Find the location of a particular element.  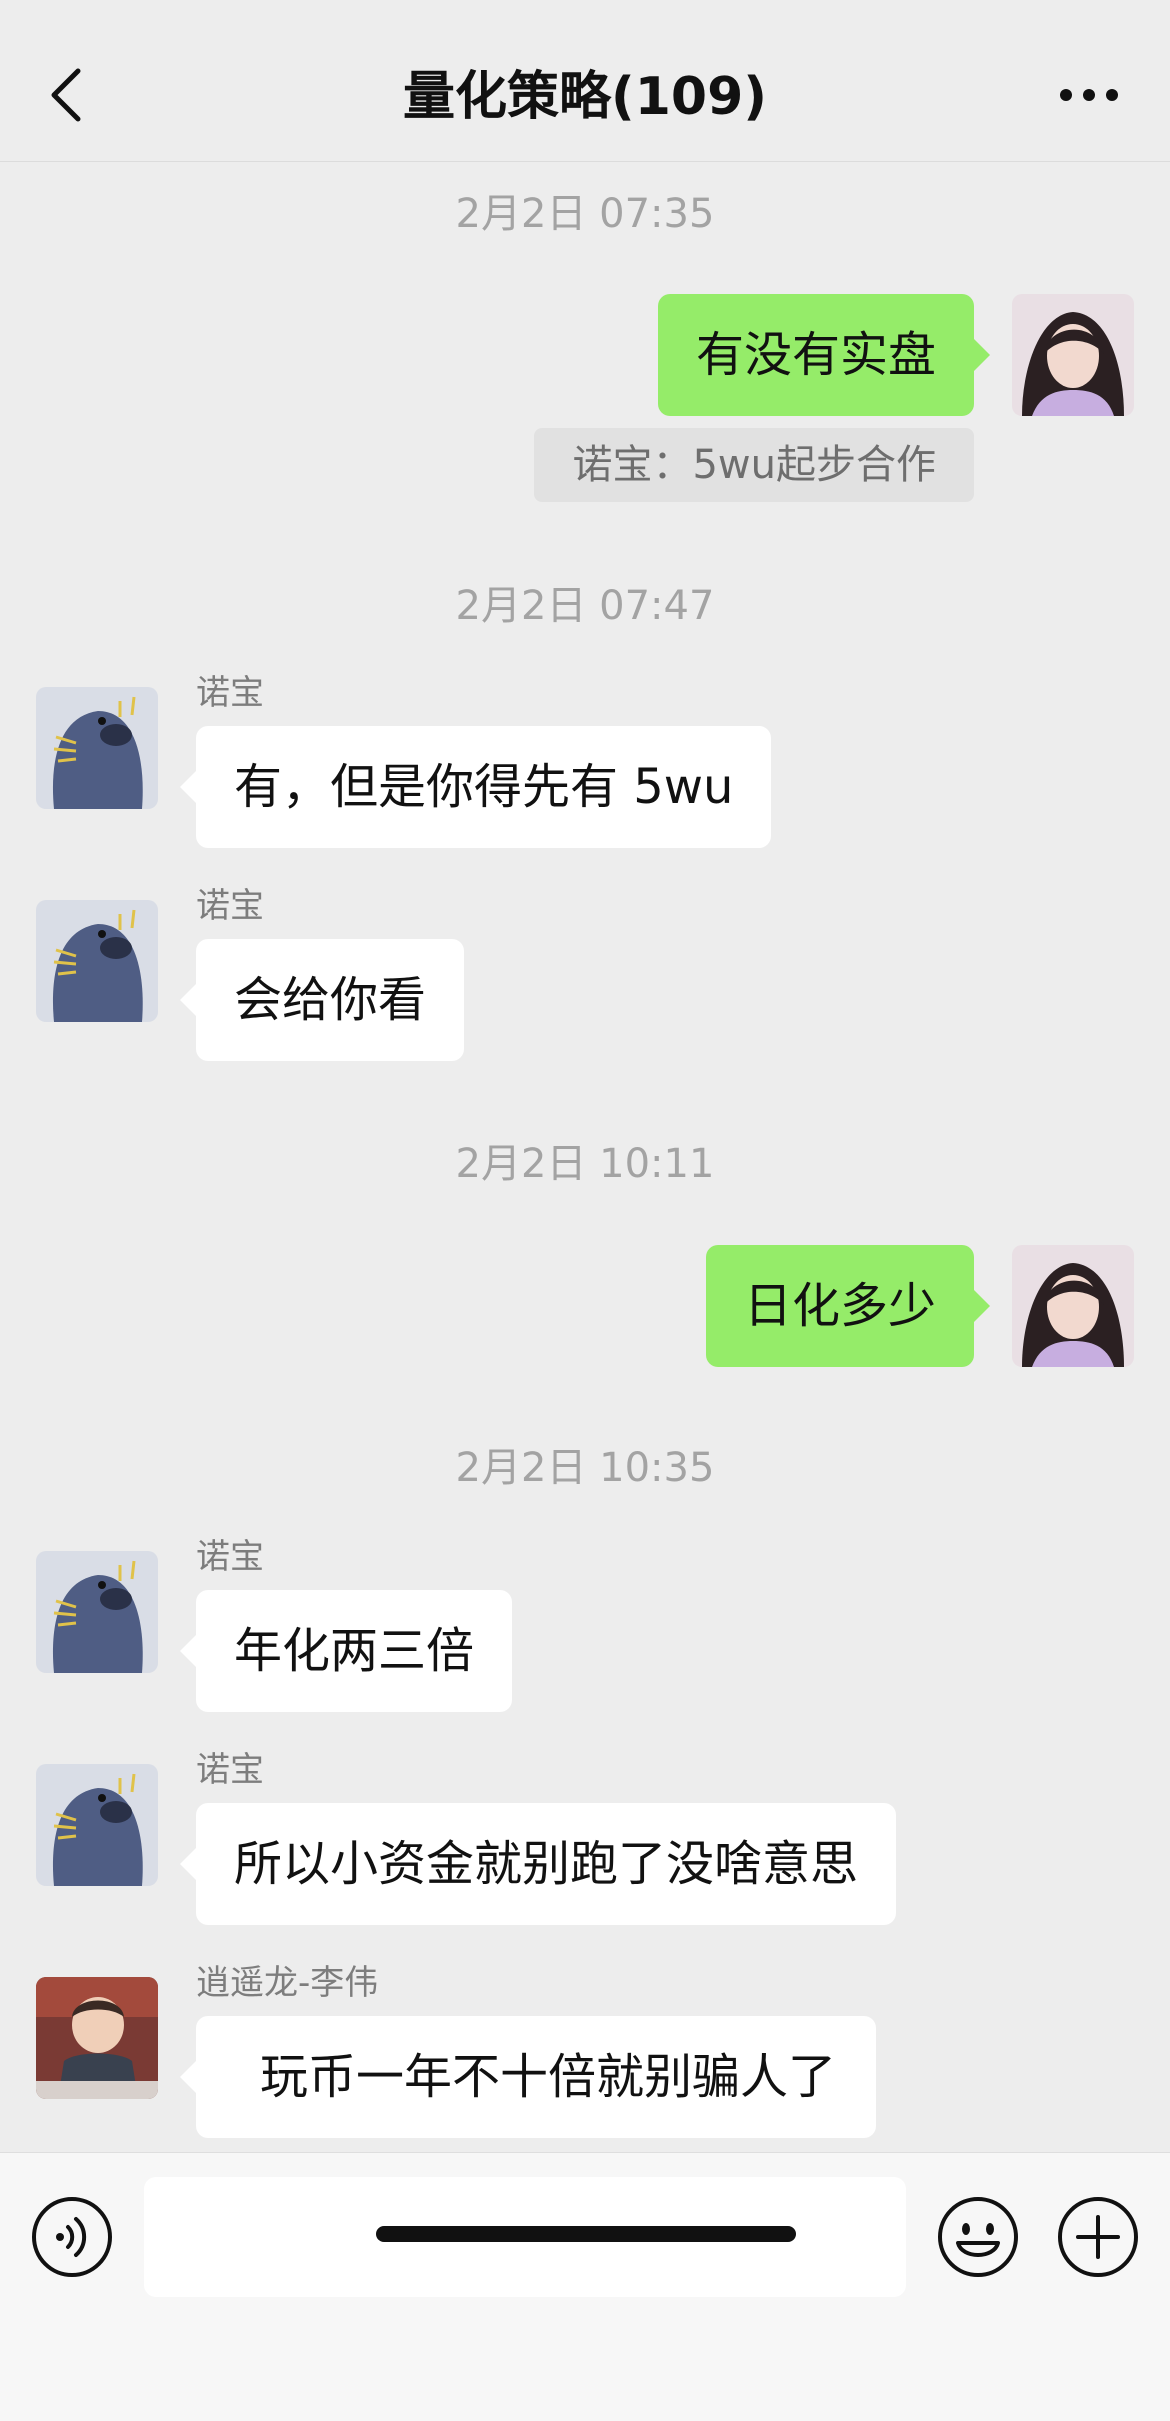

voice-icon is located at coordinates (72, 2237).